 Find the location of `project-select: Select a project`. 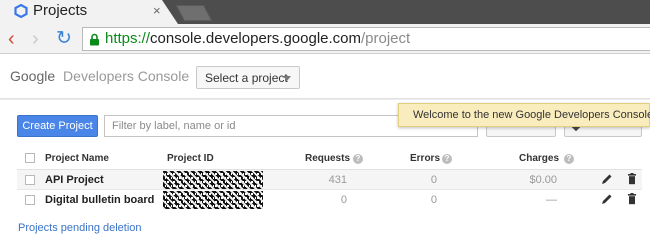

project-select: Select a project is located at coordinates (248, 77).